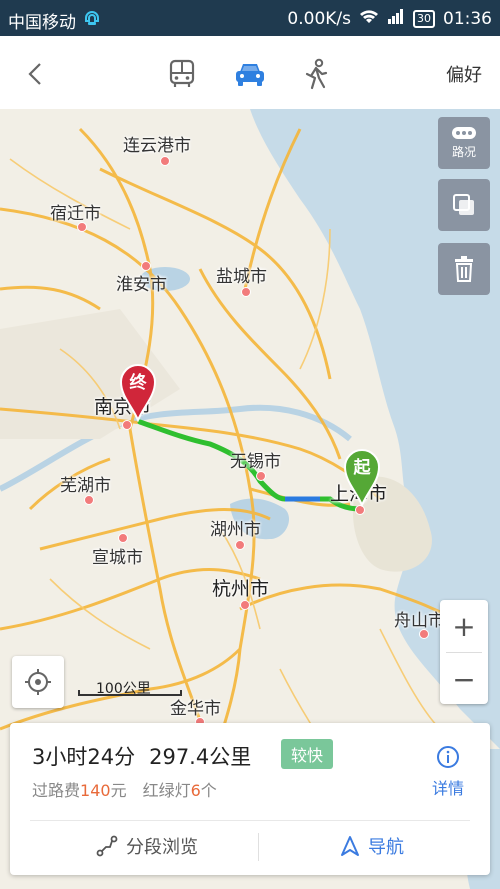 This screenshot has height=889, width=500. Describe the element at coordinates (464, 626) in the screenshot. I see `zoom-in-button: +` at that location.